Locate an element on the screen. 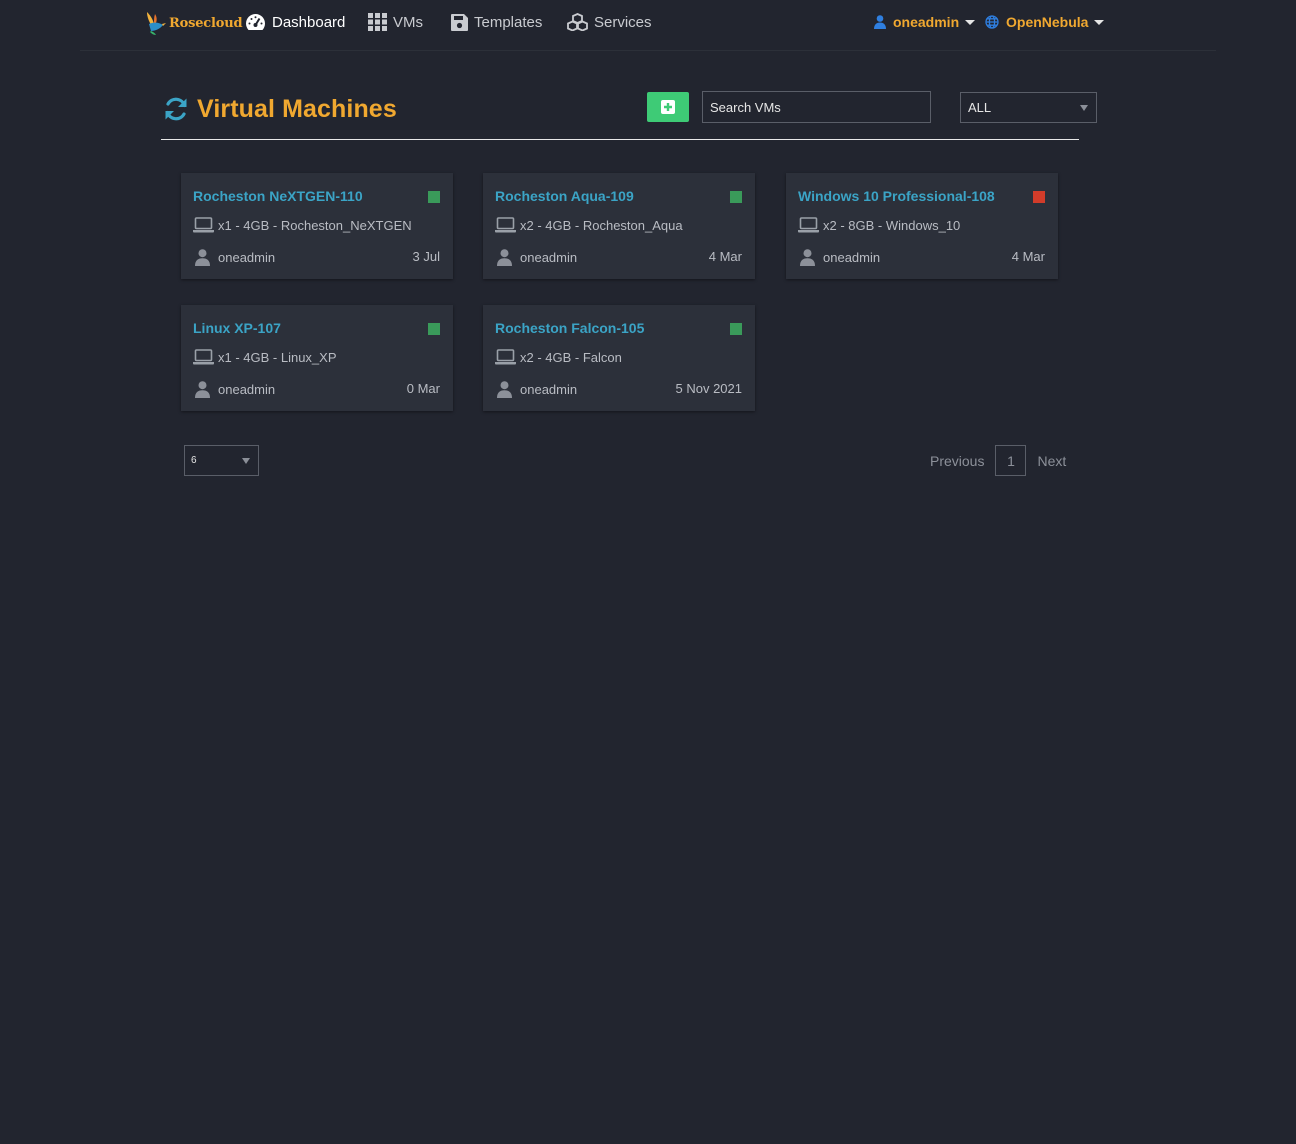 The image size is (1296, 1144). nav-services: Services is located at coordinates (609, 22).